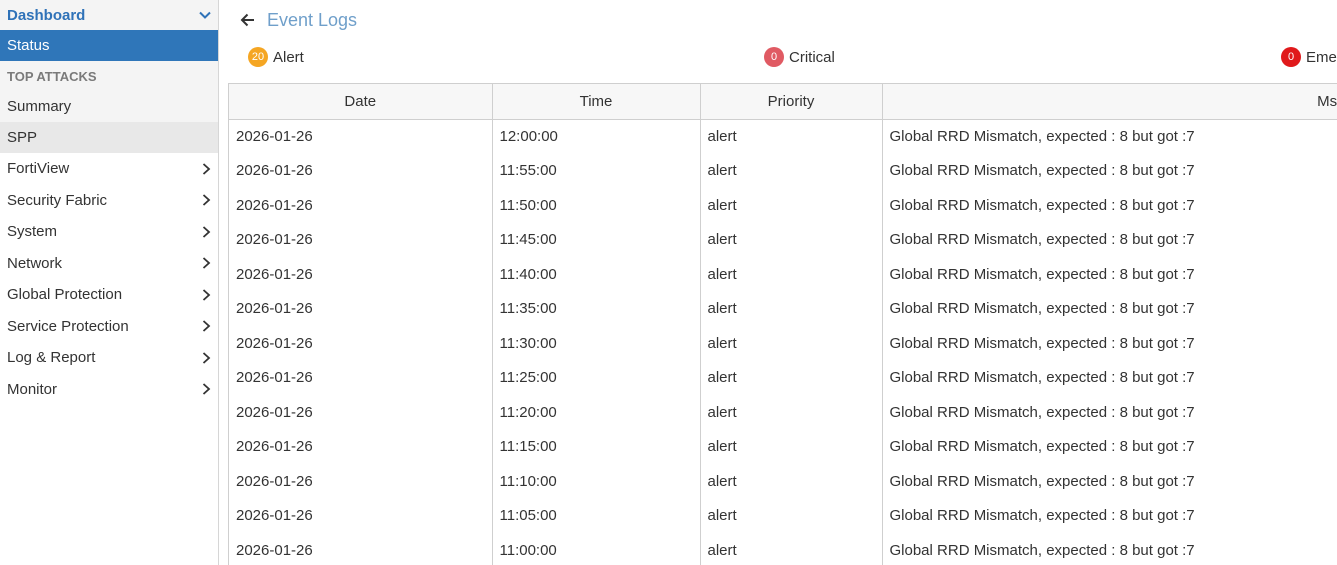  What do you see at coordinates (799, 57) in the screenshot?
I see `critical-count: 0 Critical` at bounding box center [799, 57].